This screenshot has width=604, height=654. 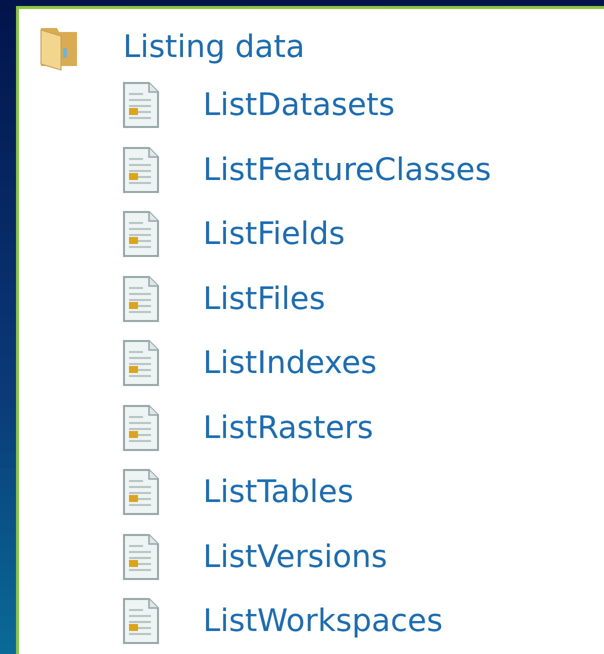 I want to click on tree-item: ListIndexes, so click(x=290, y=363).